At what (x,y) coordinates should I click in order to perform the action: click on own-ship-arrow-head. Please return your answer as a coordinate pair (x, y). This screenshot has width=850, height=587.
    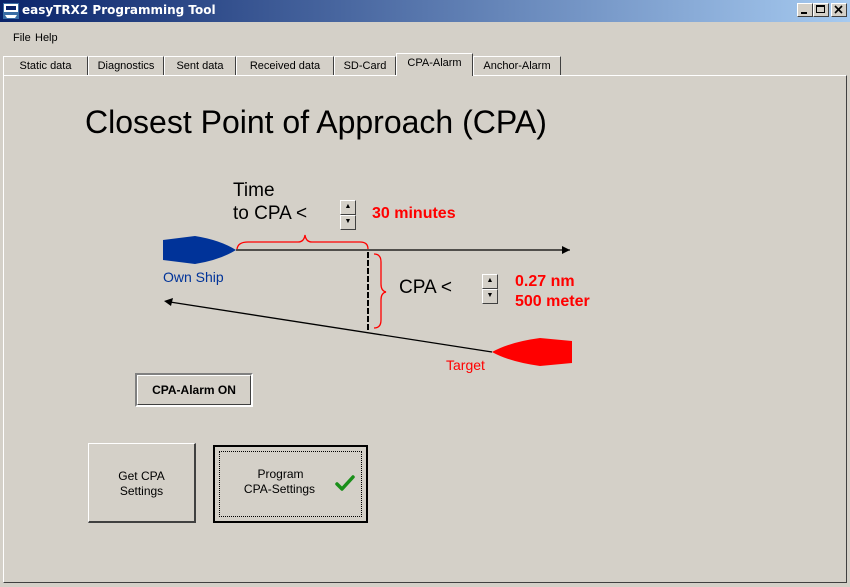
    Looking at the image, I should click on (566, 250).